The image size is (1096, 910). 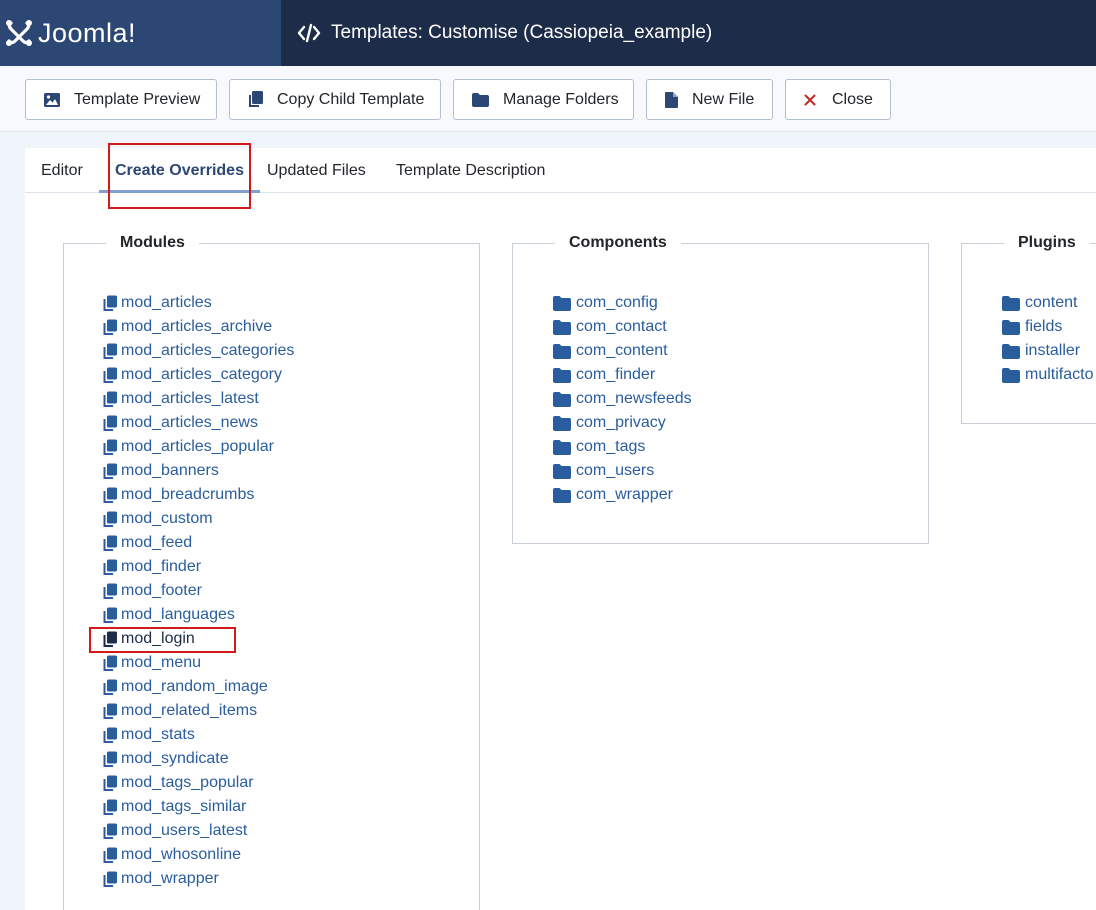 What do you see at coordinates (309, 33) in the screenshot?
I see `code-icon` at bounding box center [309, 33].